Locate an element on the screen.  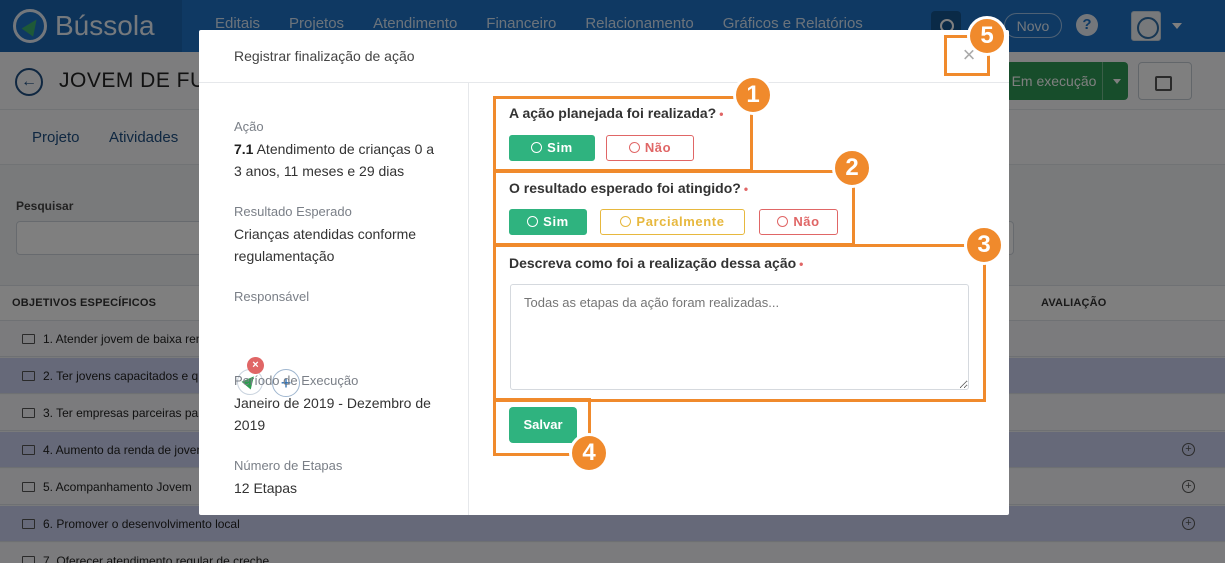
resultado-label: Resultado Esperado is located at coordinates (293, 211).